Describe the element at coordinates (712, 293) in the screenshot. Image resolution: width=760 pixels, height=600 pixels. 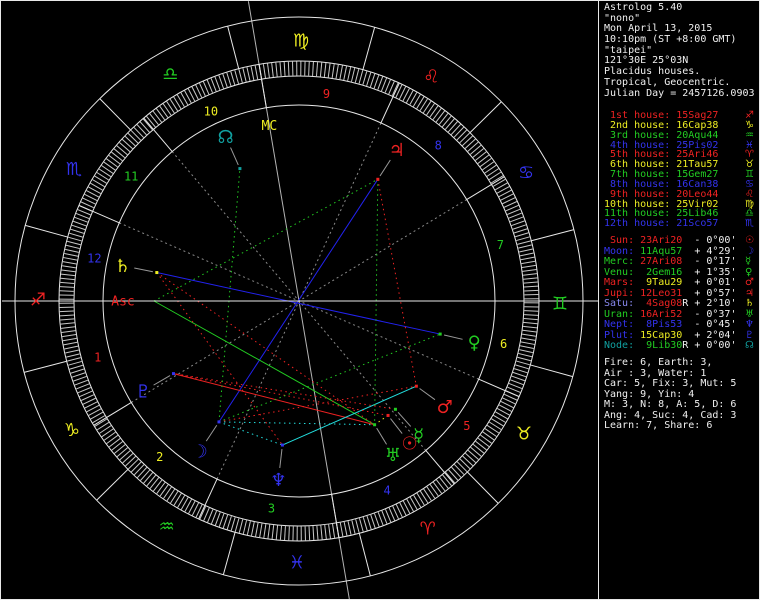
I see `planet-deviation: + 0°57'` at that location.